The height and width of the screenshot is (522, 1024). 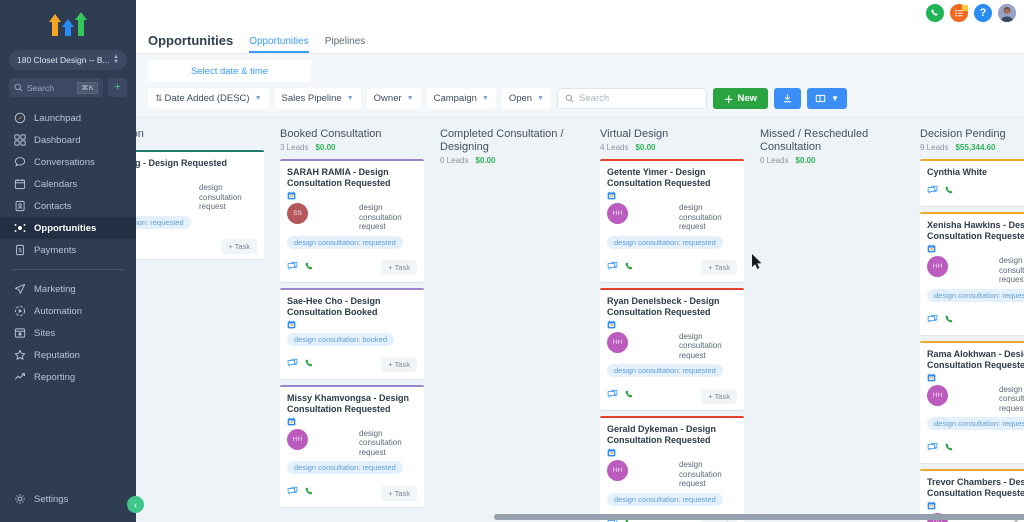 I want to click on sidebar-item-label: Conversations, so click(x=64, y=162).